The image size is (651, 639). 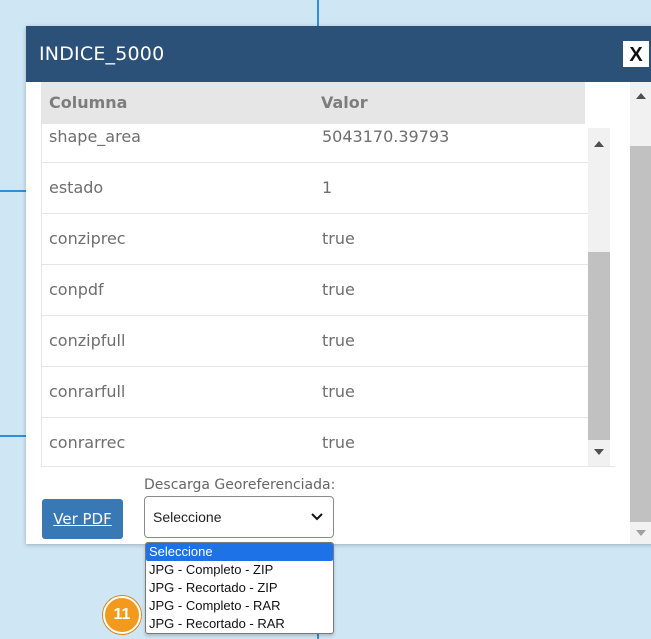 What do you see at coordinates (76, 289) in the screenshot?
I see `row-column: conpdf` at bounding box center [76, 289].